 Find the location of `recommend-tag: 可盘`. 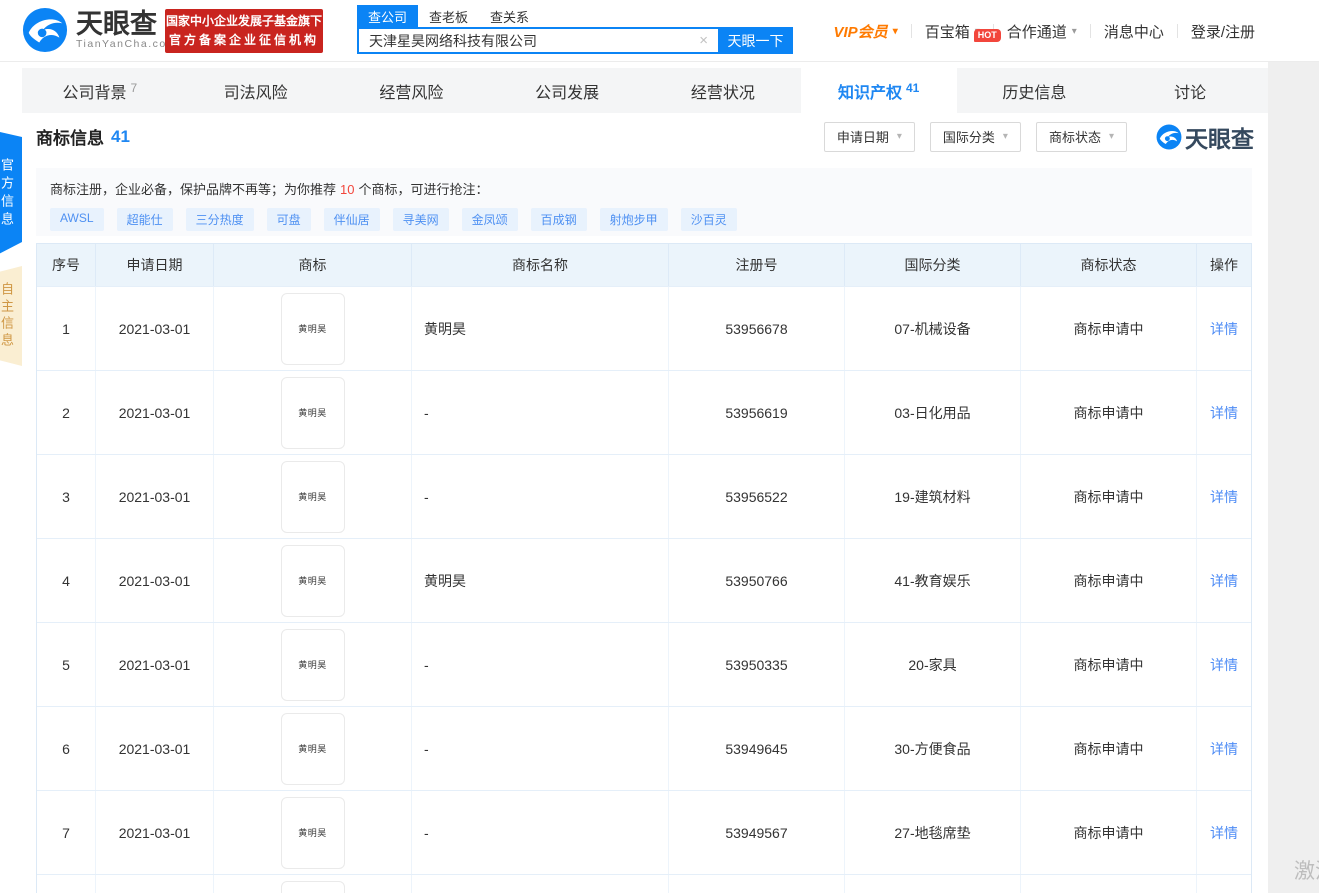

recommend-tag: 可盘 is located at coordinates (288, 219).